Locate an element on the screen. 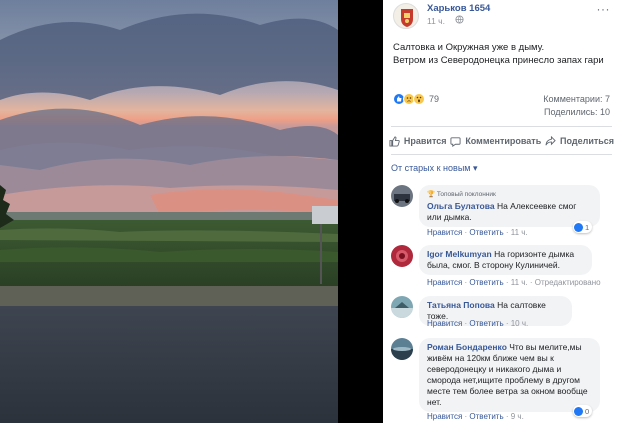 This screenshot has height=423, width=620. top-fan-badge: 🏆 Топовый поклонник is located at coordinates (461, 194).